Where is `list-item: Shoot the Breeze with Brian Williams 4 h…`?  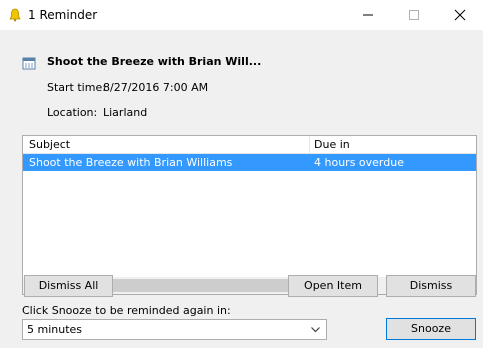
list-item: Shoot the Breeze with Brian Williams 4 h… is located at coordinates (249, 162).